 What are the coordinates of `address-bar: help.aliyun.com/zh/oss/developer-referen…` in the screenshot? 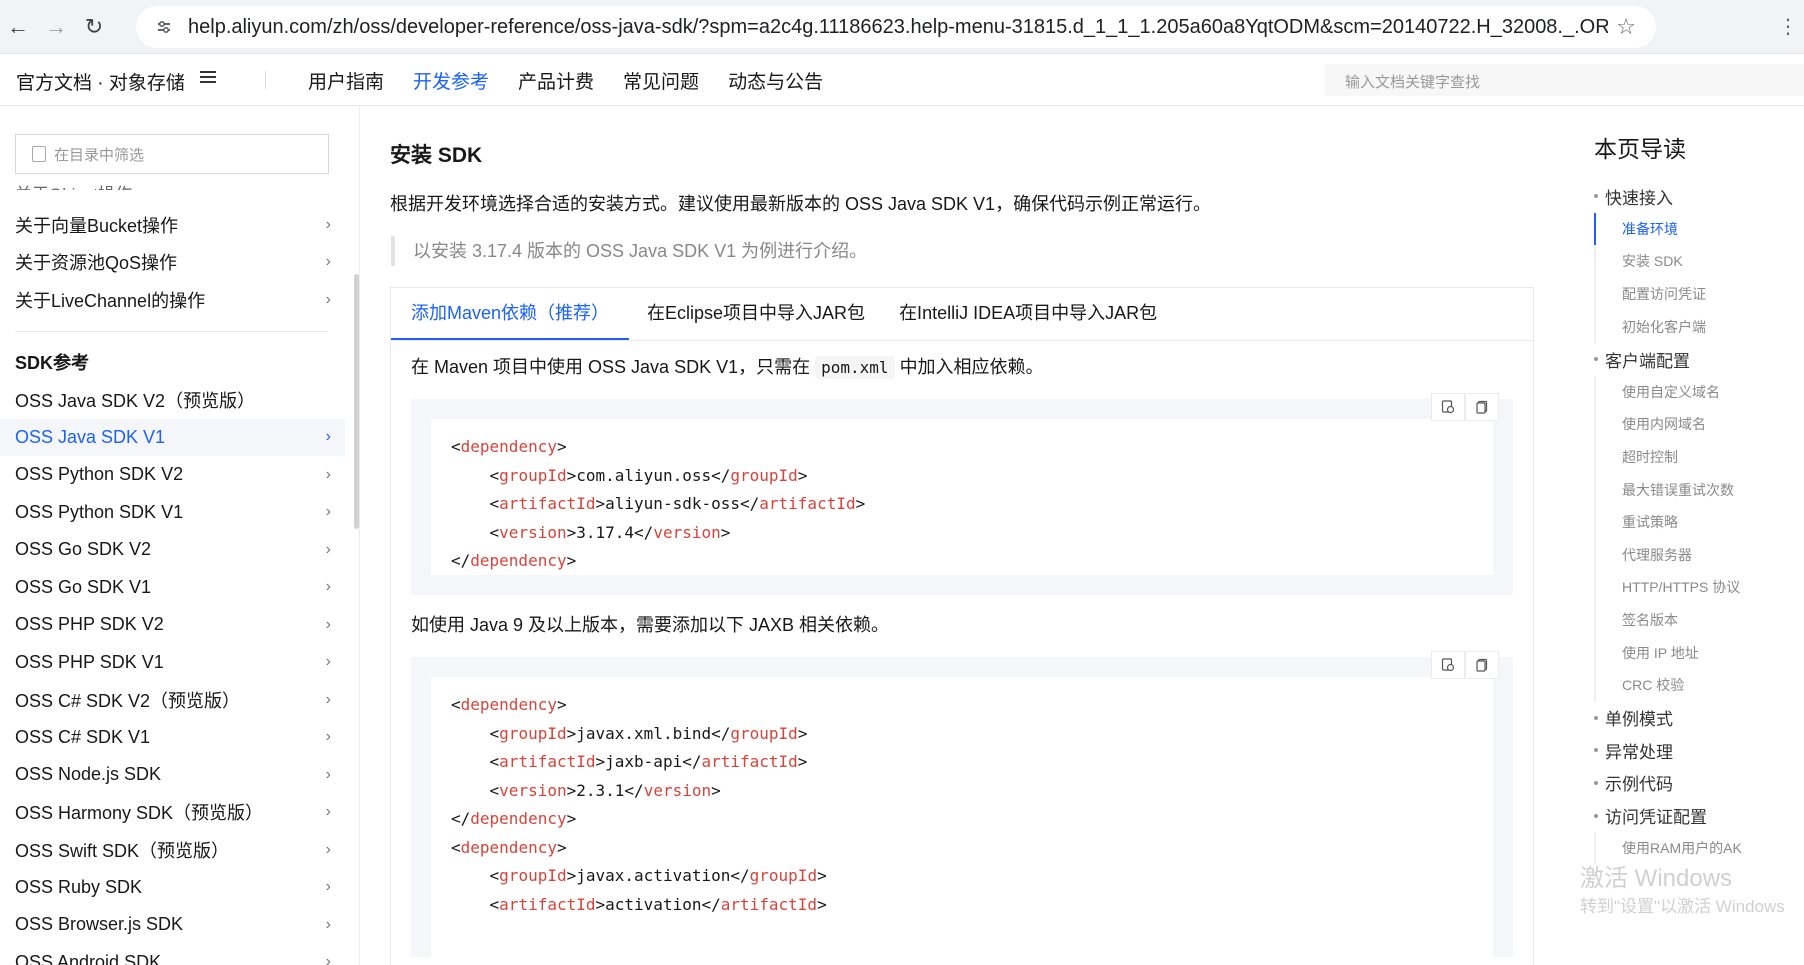 It's located at (896, 27).